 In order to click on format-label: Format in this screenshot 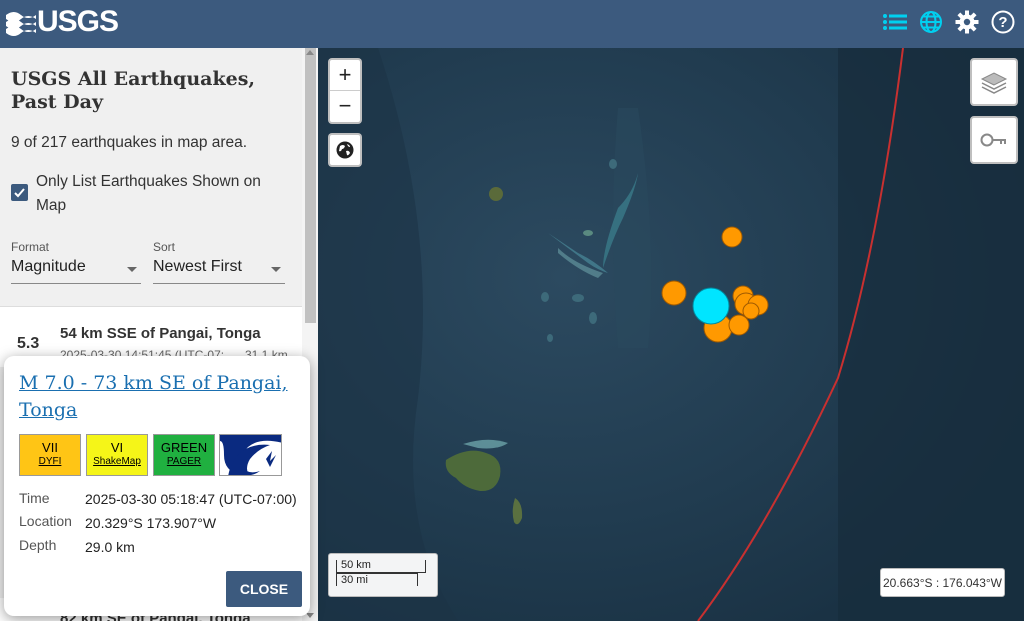, I will do `click(30, 247)`.